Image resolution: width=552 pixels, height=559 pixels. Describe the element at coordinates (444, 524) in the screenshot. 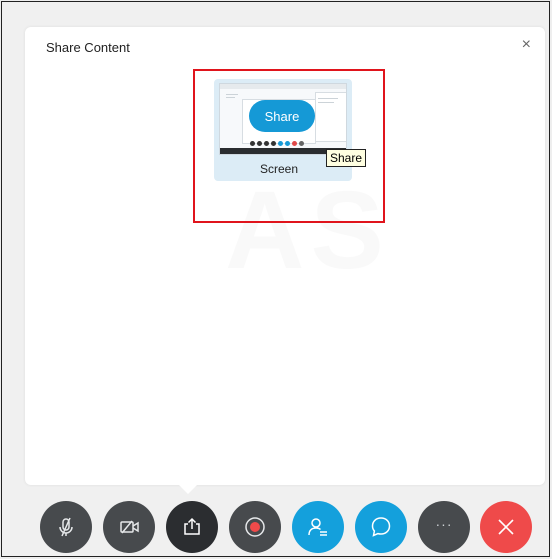

I see `more-icon: ···` at that location.